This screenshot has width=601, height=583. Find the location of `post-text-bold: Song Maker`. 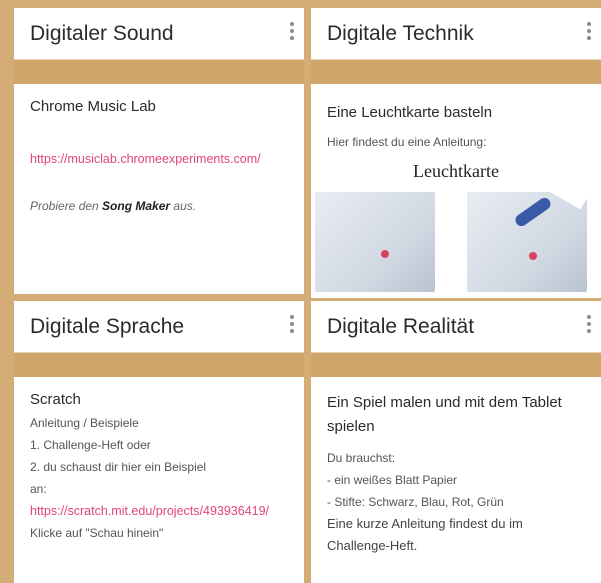

post-text-bold: Song Maker is located at coordinates (136, 206).